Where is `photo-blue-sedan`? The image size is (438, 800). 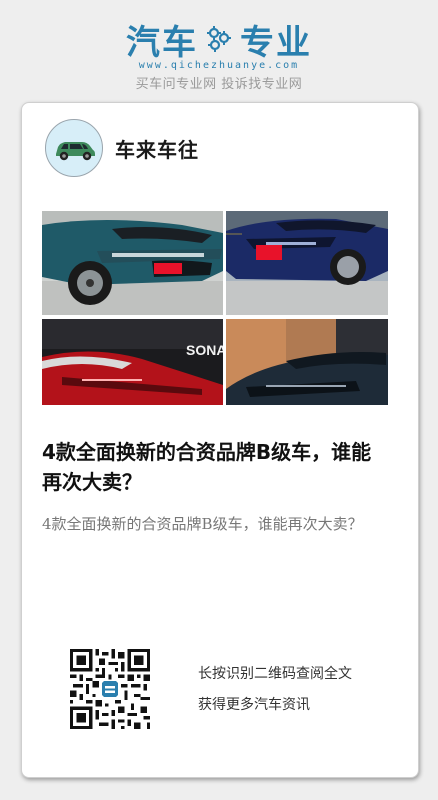 photo-blue-sedan is located at coordinates (307, 263).